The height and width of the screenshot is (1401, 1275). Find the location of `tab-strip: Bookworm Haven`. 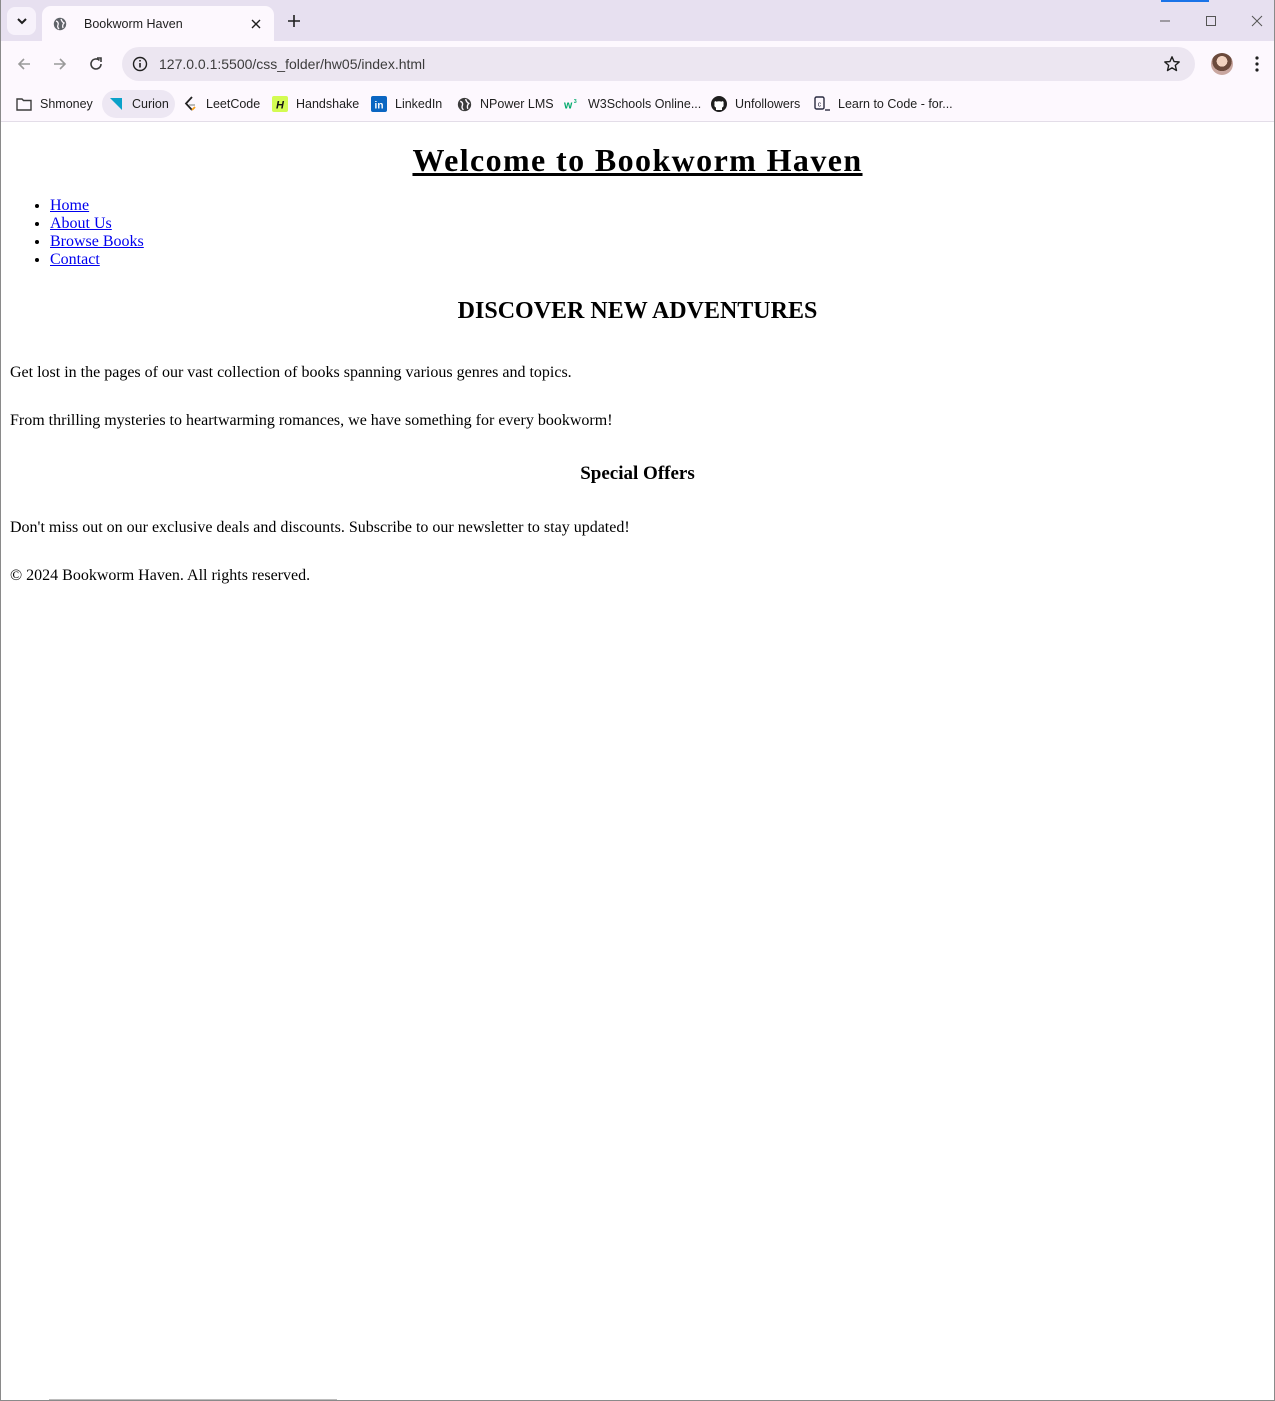

tab-strip: Bookworm Haven is located at coordinates (637, 20).